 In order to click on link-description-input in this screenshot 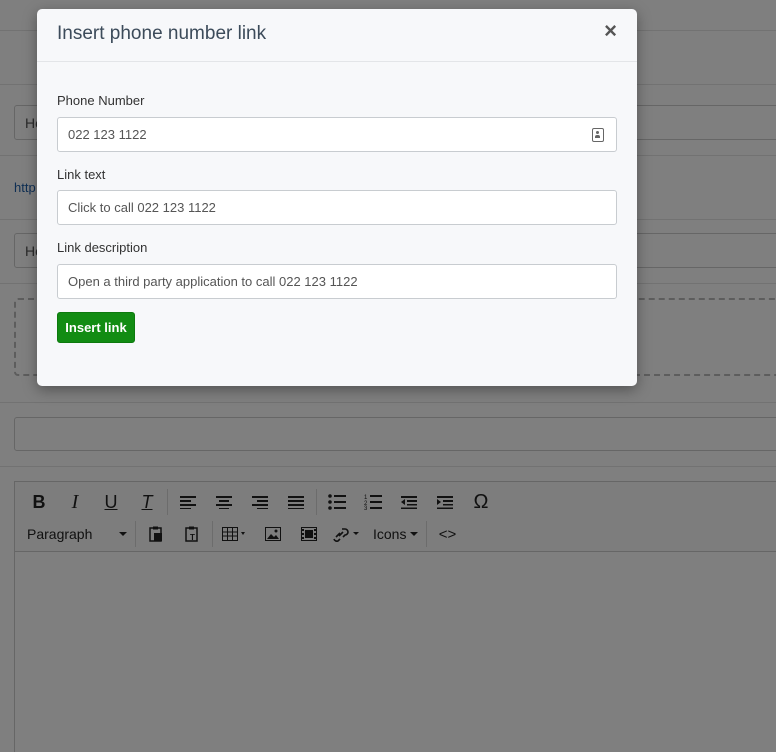, I will do `click(337, 281)`.